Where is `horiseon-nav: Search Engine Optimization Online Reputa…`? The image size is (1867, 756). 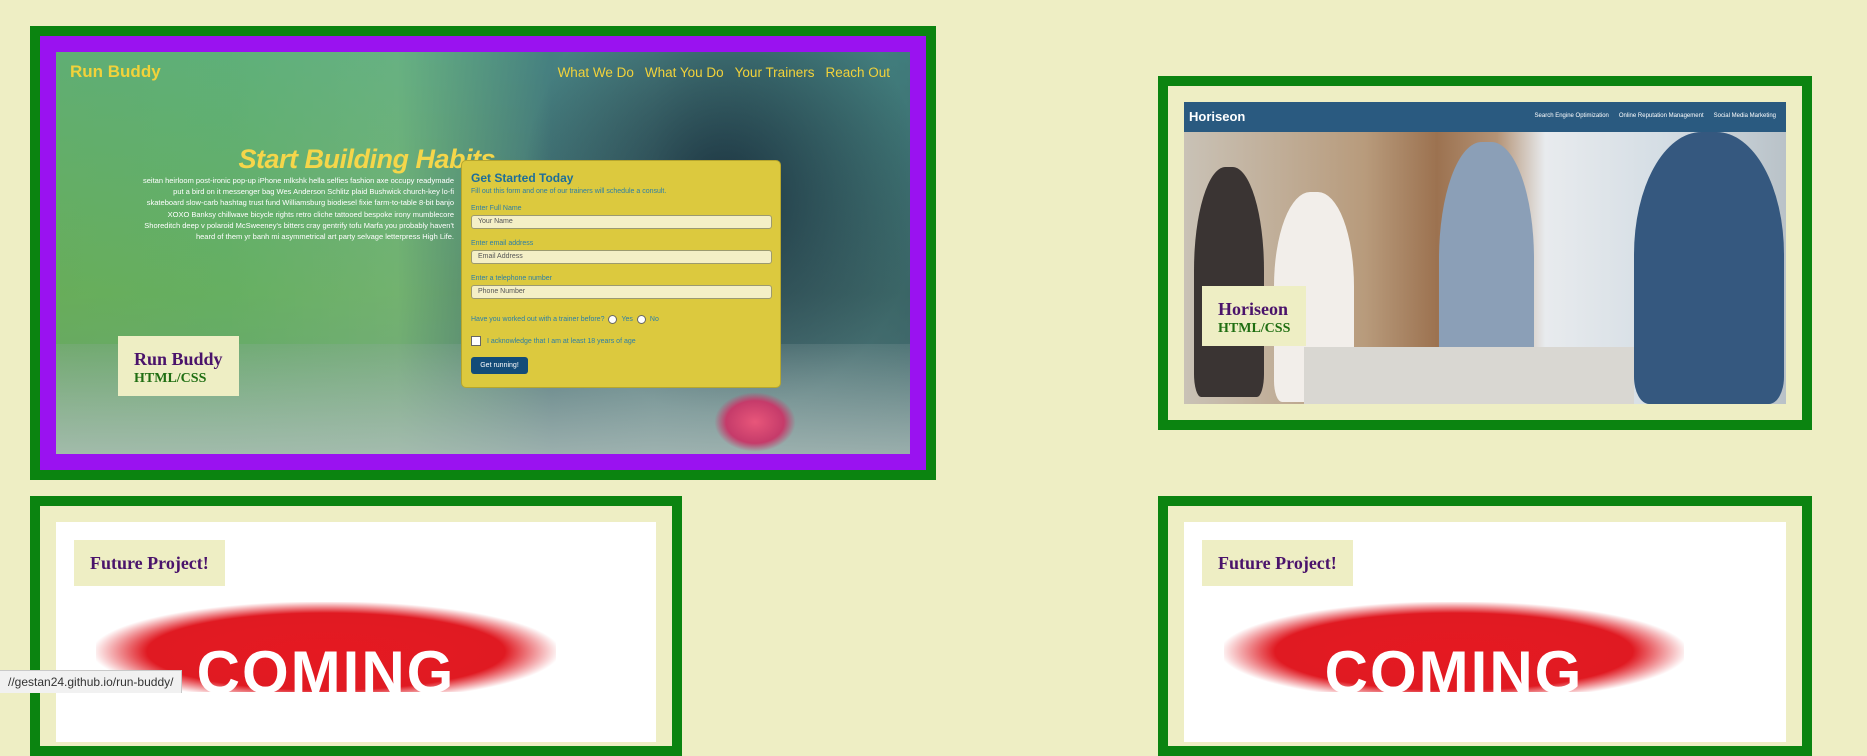
horiseon-nav: Search Engine Optimization Online Reputa… is located at coordinates (1655, 116).